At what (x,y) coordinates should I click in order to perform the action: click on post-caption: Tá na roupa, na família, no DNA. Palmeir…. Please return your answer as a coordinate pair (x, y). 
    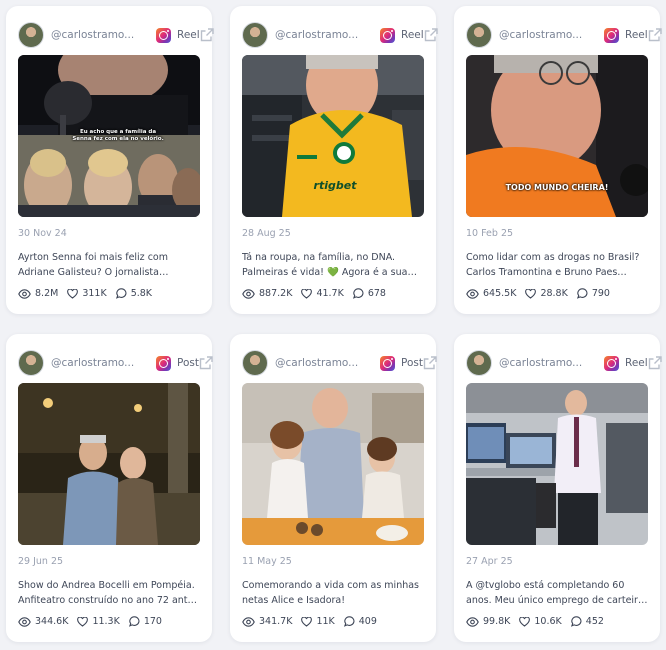
    Looking at the image, I should click on (334, 265).